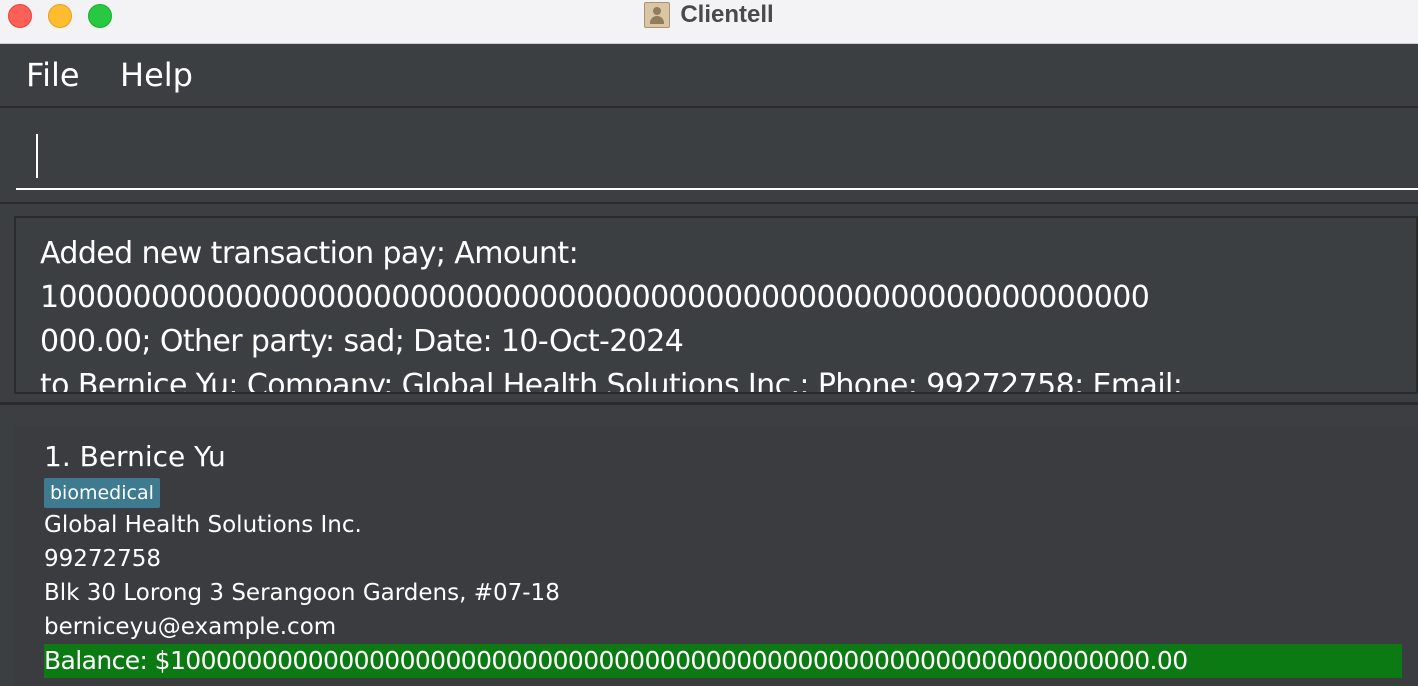  What do you see at coordinates (156, 75) in the screenshot?
I see `menu-help: Help` at bounding box center [156, 75].